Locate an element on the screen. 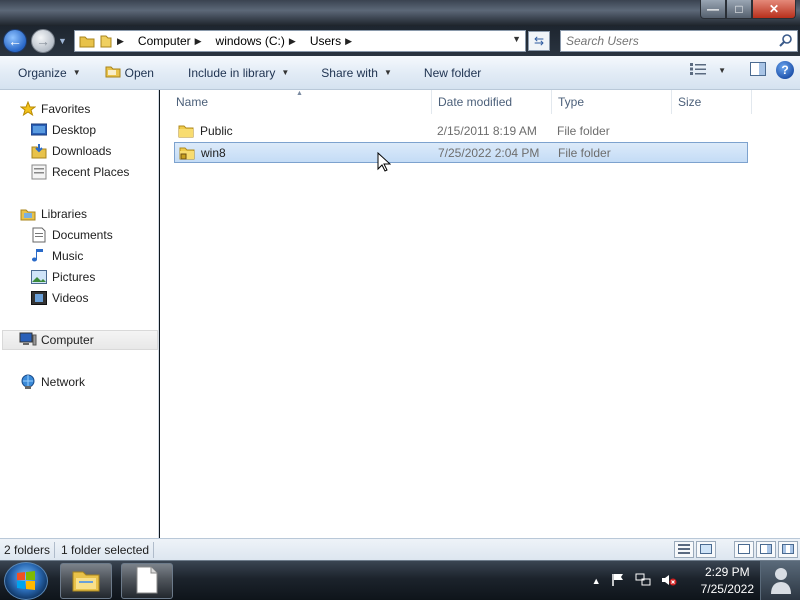 The image size is (800, 600). table-row-selected: win8 7/25/2022 2:04 PM File folder is located at coordinates (461, 152).